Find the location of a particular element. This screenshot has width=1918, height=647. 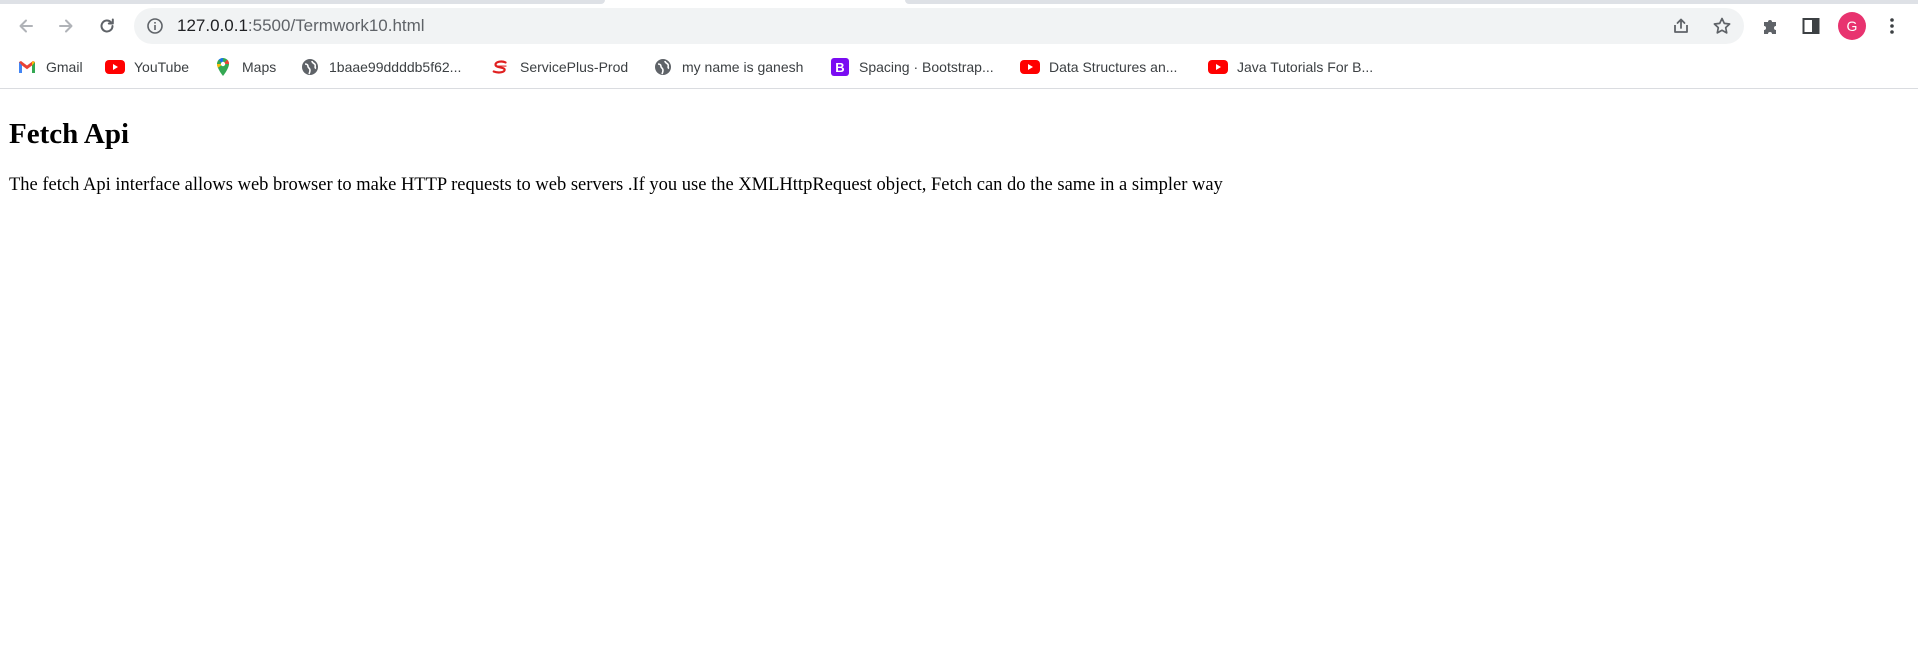

arrow-right-icon is located at coordinates (66, 26).